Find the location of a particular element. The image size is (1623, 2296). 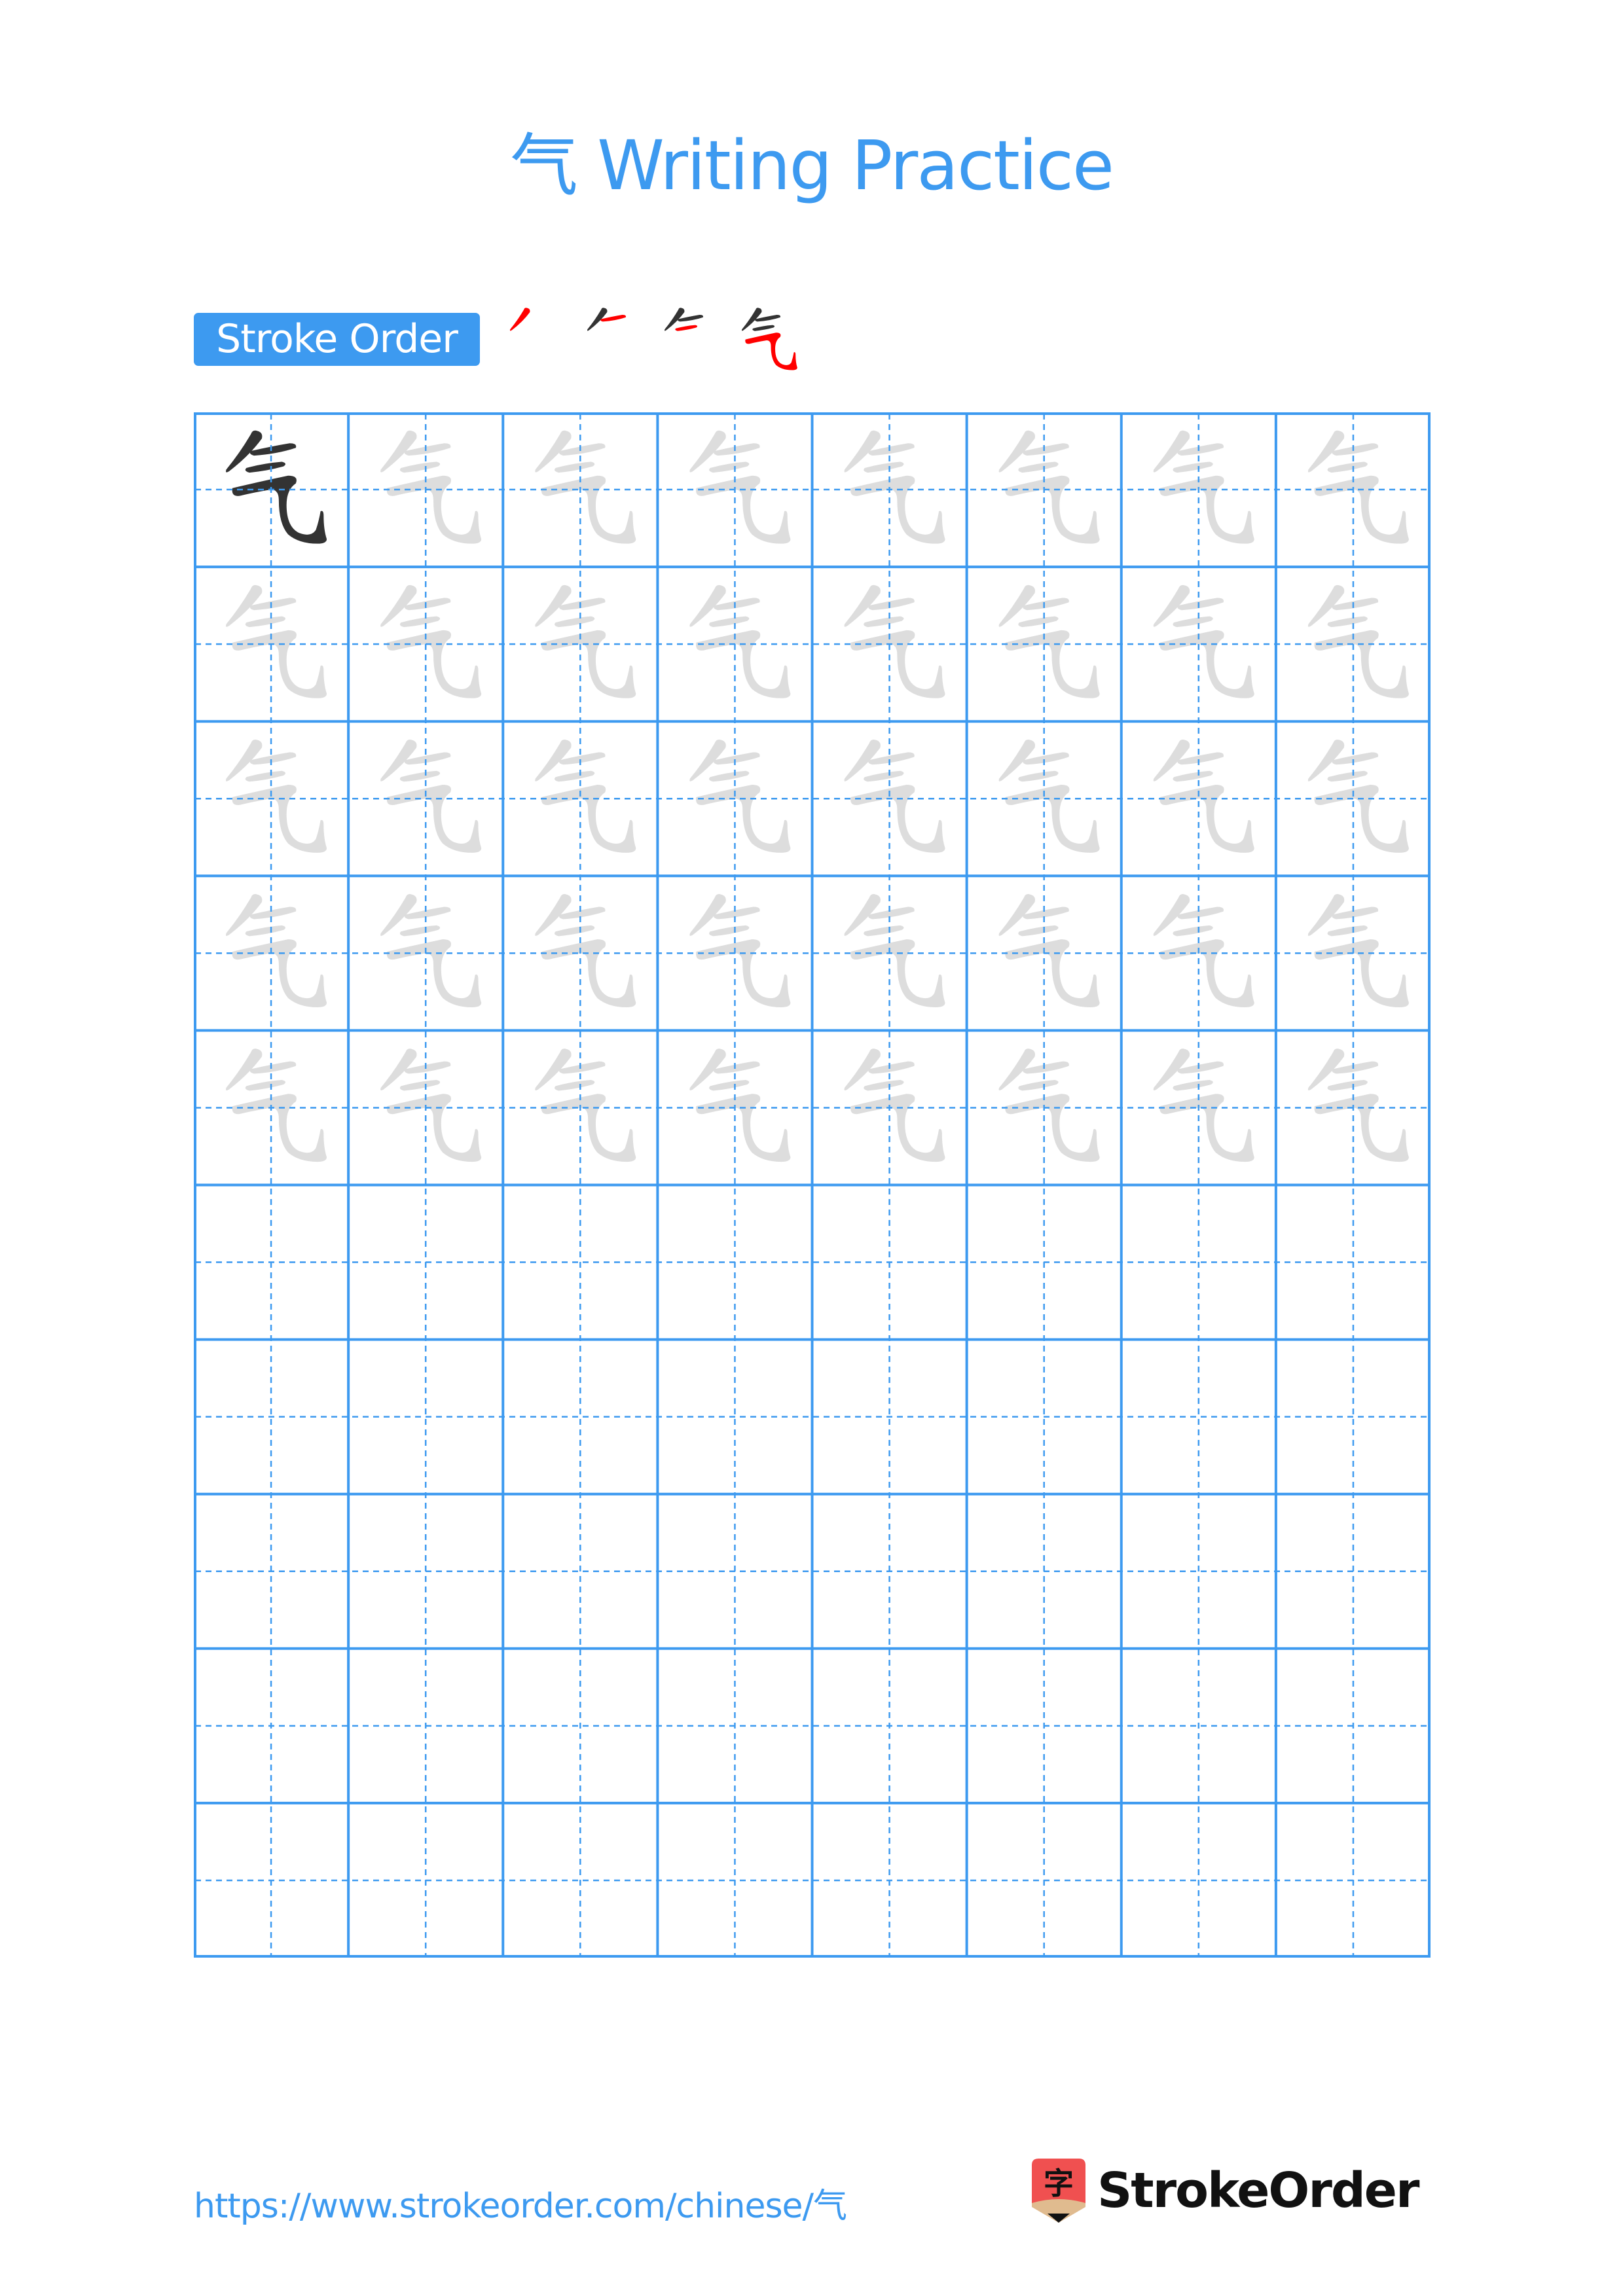

footer-url-link: https://www.strokeorder.com/chinese/气 is located at coordinates (520, 2202).